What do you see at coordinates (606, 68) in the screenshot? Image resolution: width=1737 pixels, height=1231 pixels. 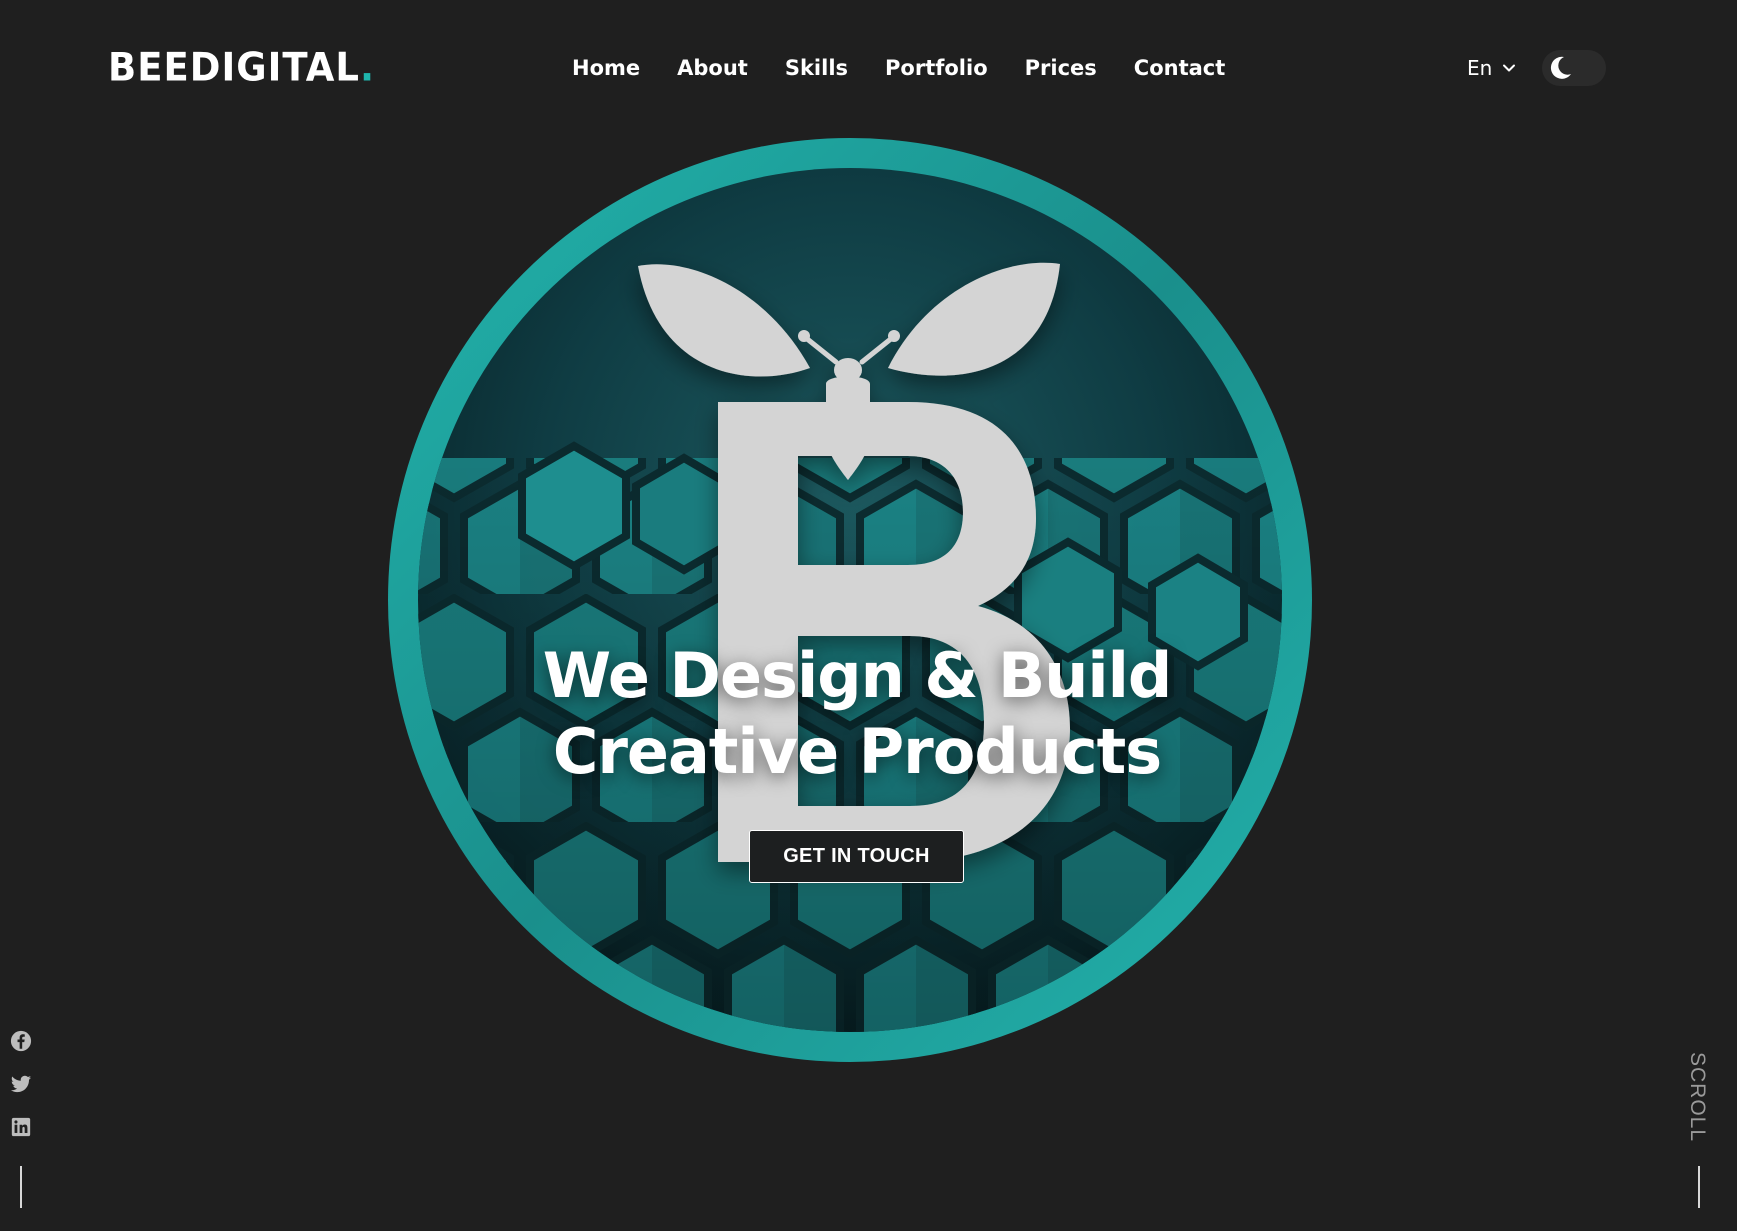 I see `nav-item-home: Home` at bounding box center [606, 68].